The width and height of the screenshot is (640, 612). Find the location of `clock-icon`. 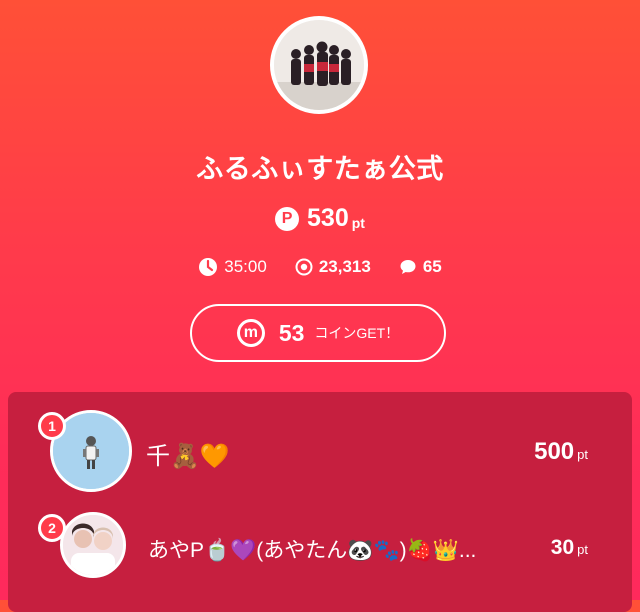

clock-icon is located at coordinates (208, 267).